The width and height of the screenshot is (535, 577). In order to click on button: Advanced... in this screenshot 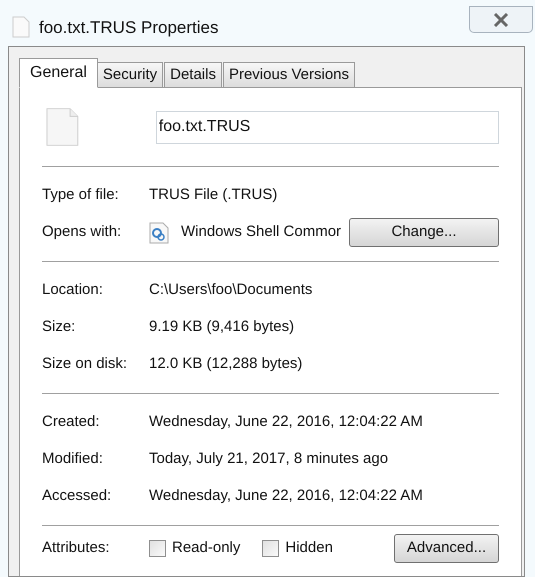, I will do `click(446, 548)`.